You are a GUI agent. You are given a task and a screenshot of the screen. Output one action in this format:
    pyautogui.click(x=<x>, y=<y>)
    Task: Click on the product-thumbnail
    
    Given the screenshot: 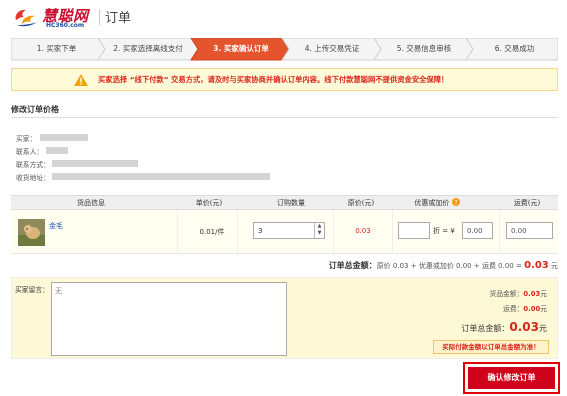 What is the action you would take?
    pyautogui.click(x=31, y=232)
    